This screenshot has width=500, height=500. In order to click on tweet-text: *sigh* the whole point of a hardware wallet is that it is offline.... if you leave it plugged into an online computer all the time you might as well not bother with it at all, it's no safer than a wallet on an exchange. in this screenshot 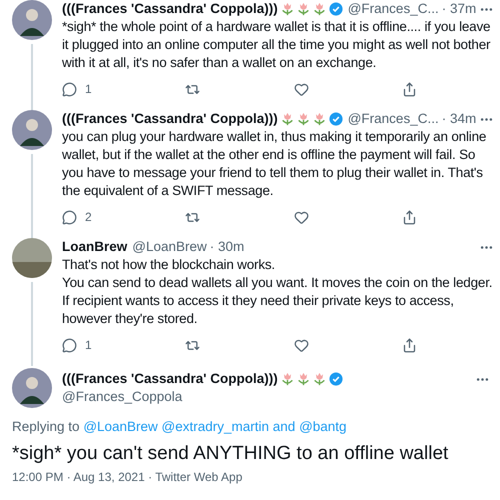, I will do `click(277, 45)`.